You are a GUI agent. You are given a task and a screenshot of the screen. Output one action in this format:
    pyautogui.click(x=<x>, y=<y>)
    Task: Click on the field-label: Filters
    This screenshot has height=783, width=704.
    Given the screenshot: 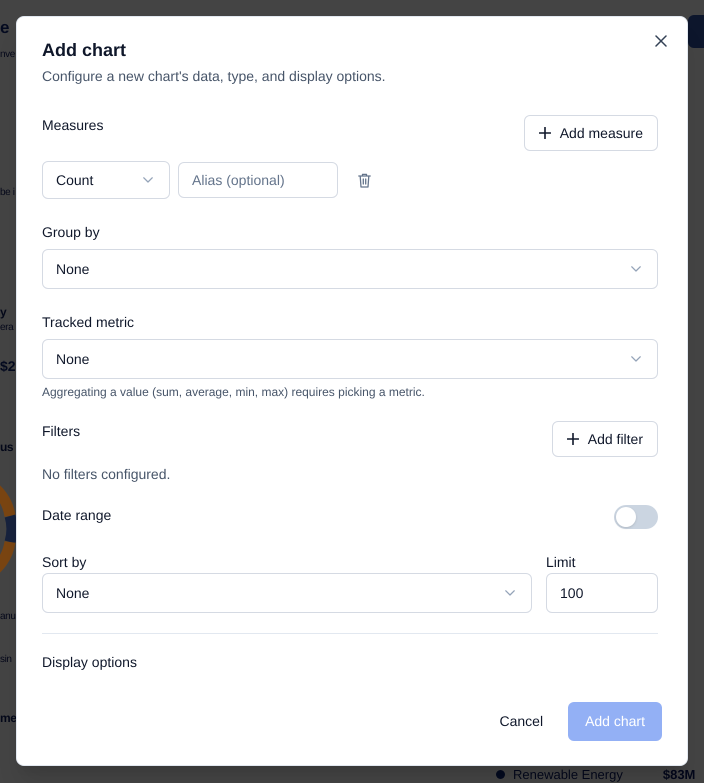 What is the action you would take?
    pyautogui.click(x=61, y=431)
    